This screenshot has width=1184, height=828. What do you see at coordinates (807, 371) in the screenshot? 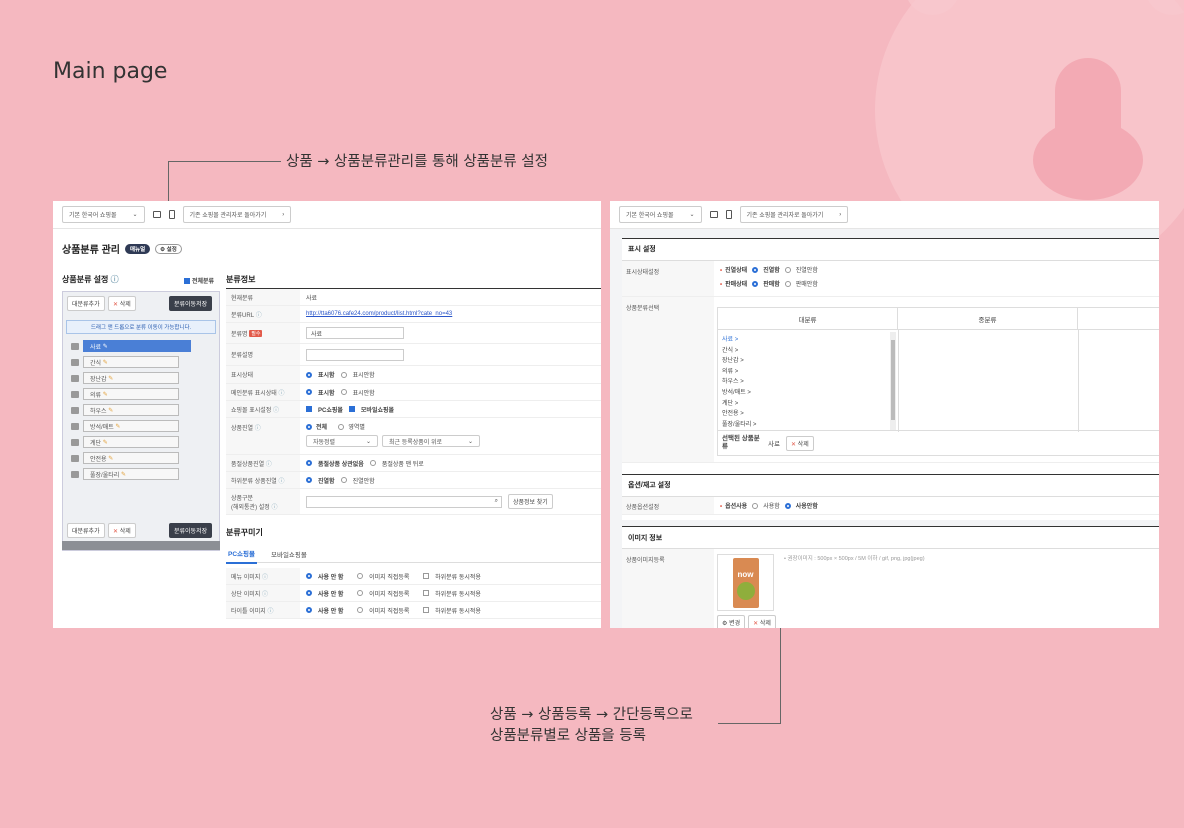
I see `category-option: 의류 >` at bounding box center [807, 371].